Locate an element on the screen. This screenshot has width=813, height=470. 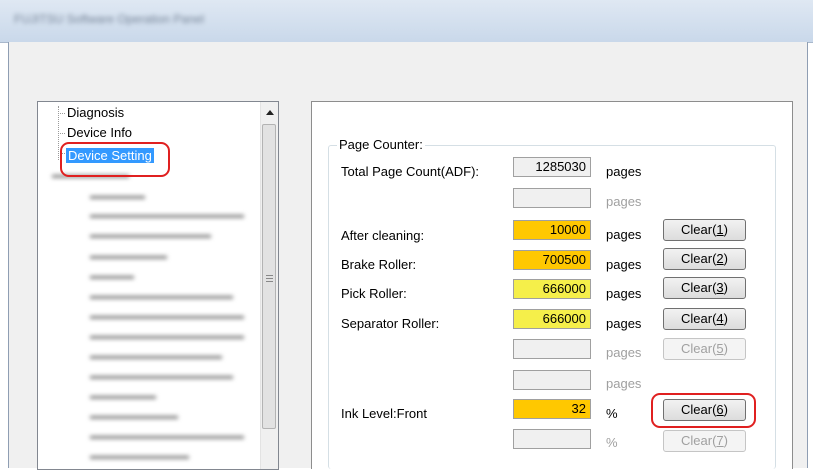
tree-item-device-info: Device Info is located at coordinates (99, 131).